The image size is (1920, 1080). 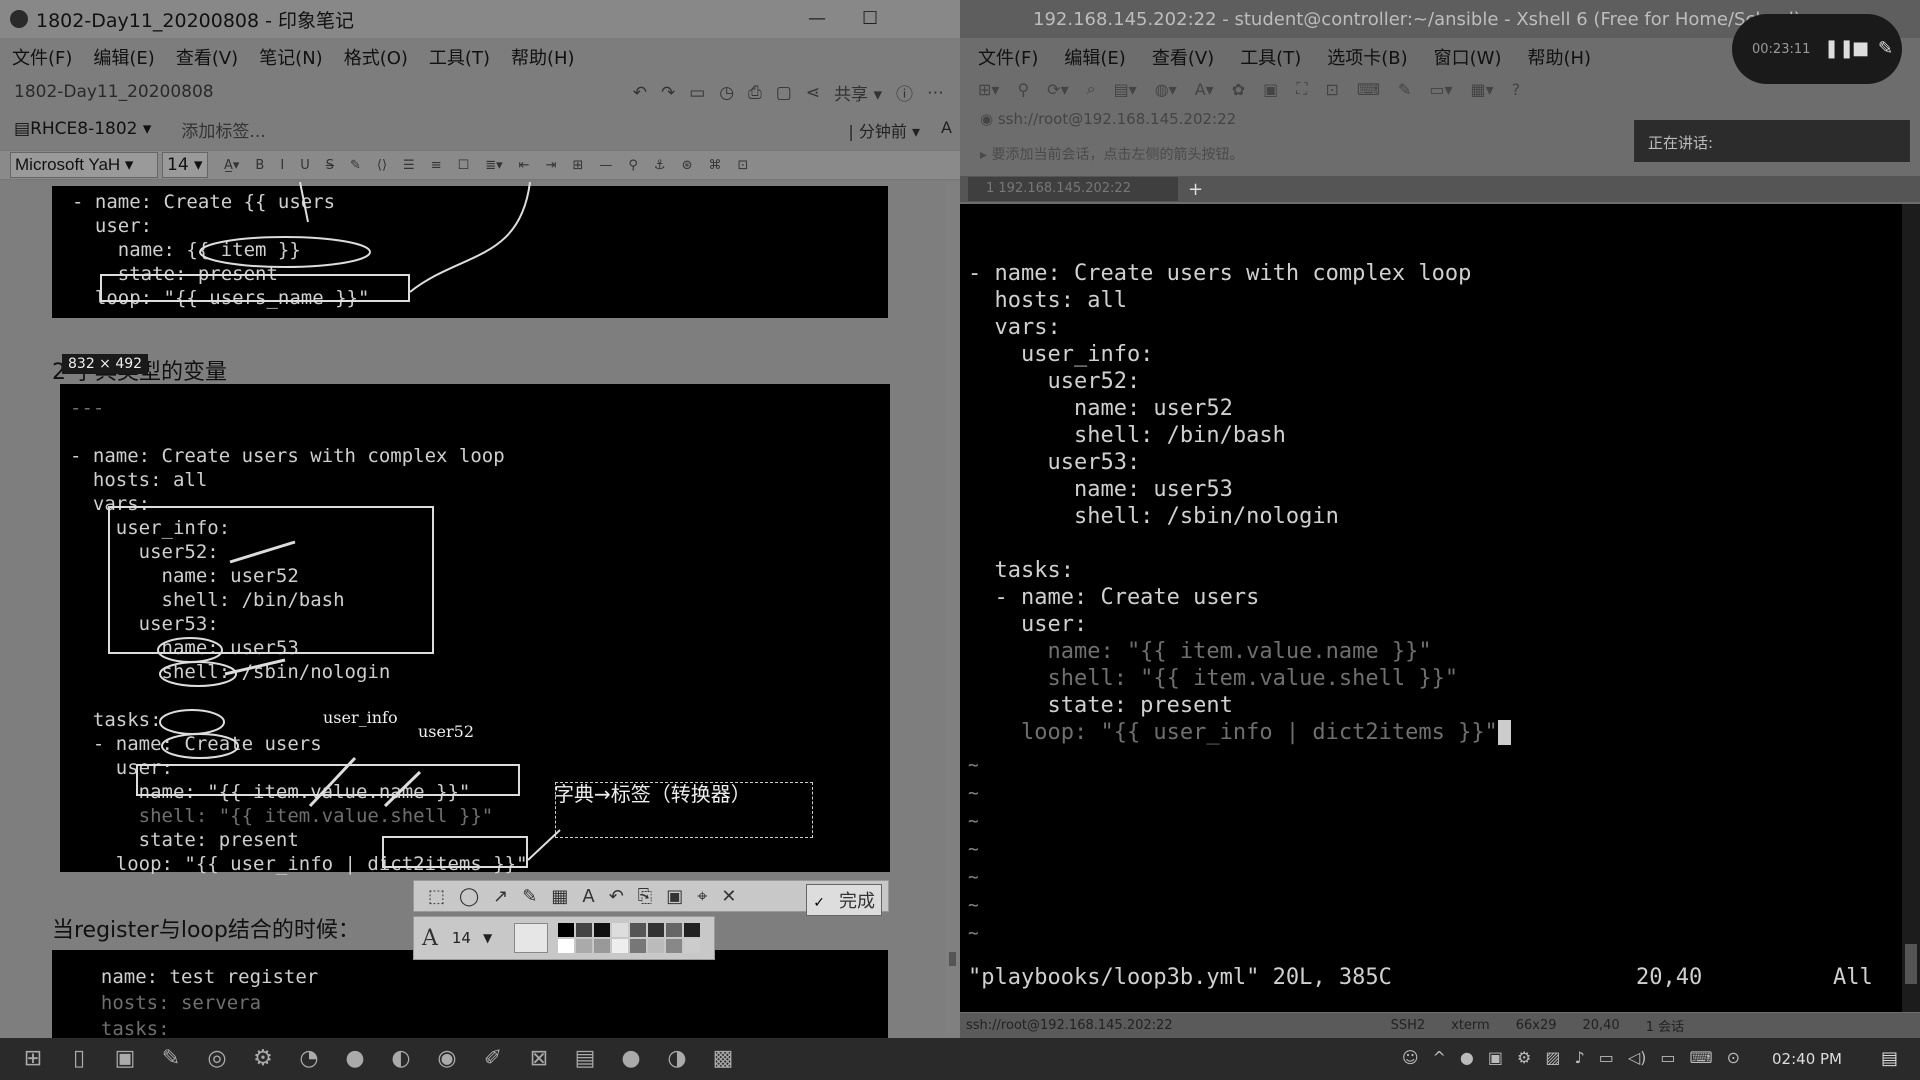 What do you see at coordinates (355, 165) in the screenshot?
I see `highlight-icon: ✎` at bounding box center [355, 165].